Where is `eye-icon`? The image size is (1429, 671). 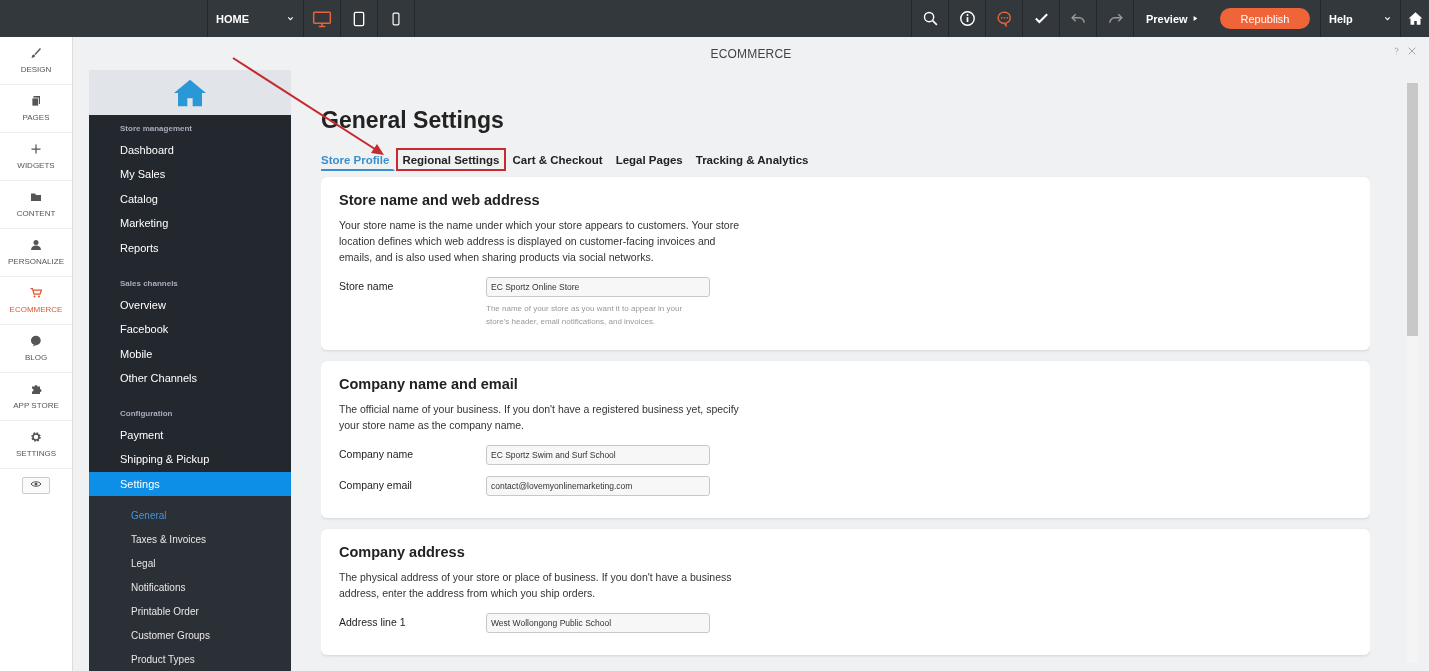 eye-icon is located at coordinates (36, 484).